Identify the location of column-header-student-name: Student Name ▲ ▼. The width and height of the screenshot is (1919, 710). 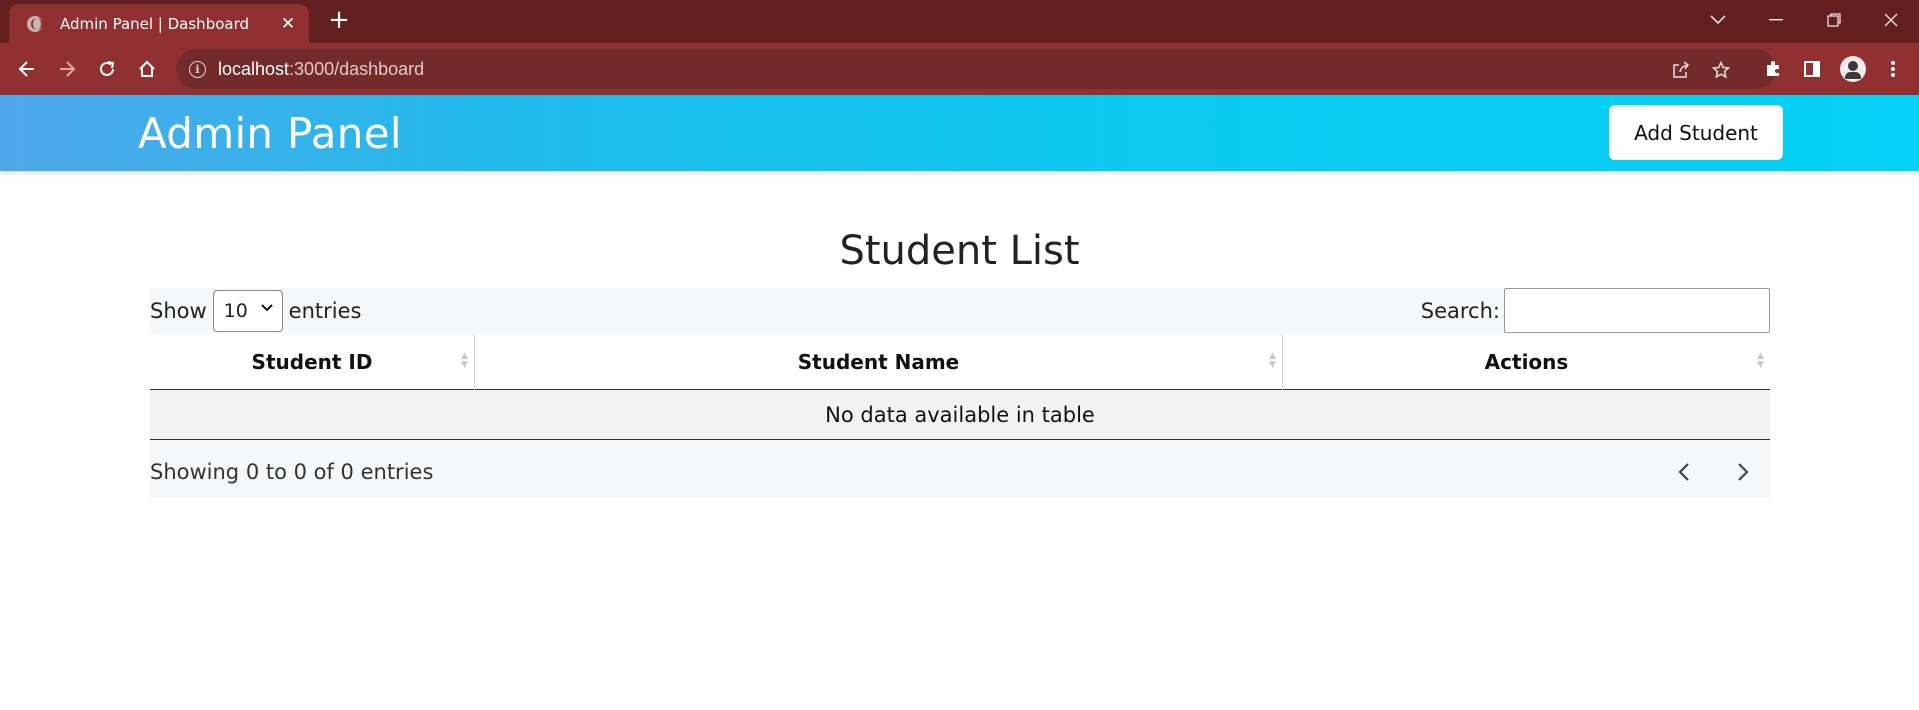
(879, 362).